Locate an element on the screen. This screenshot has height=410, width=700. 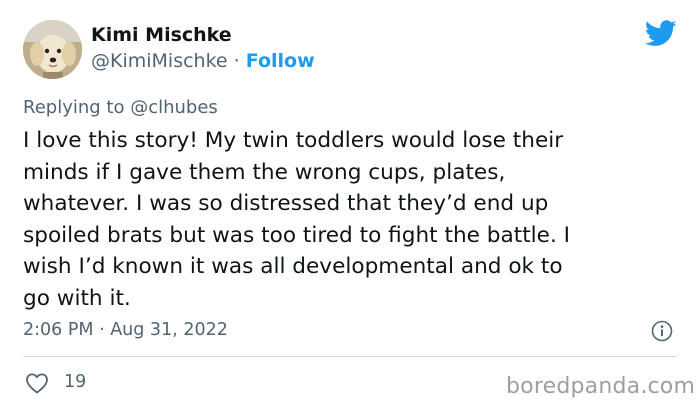
tweet-line: go with it. is located at coordinates (77, 298).